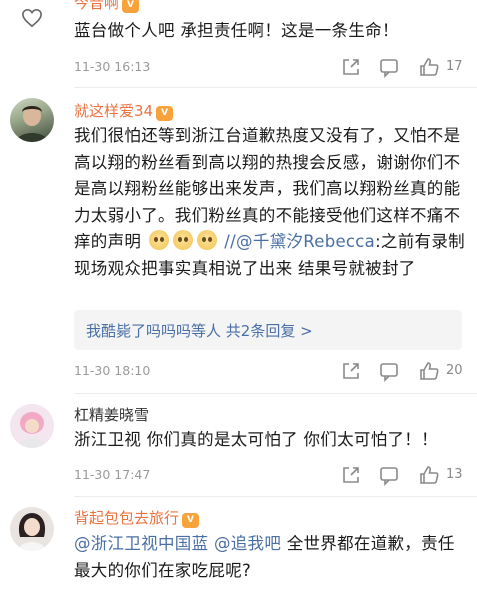 The width and height of the screenshot is (477, 591). What do you see at coordinates (272, 475) in the screenshot?
I see `comment-meta: 11-30 17:47 13` at bounding box center [272, 475].